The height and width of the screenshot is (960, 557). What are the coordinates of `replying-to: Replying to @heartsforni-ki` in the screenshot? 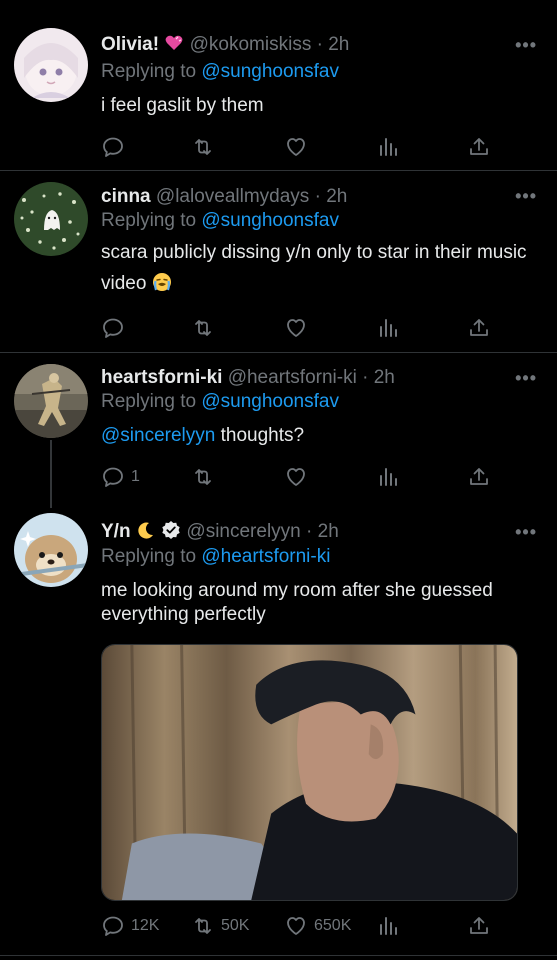 It's located at (215, 557).